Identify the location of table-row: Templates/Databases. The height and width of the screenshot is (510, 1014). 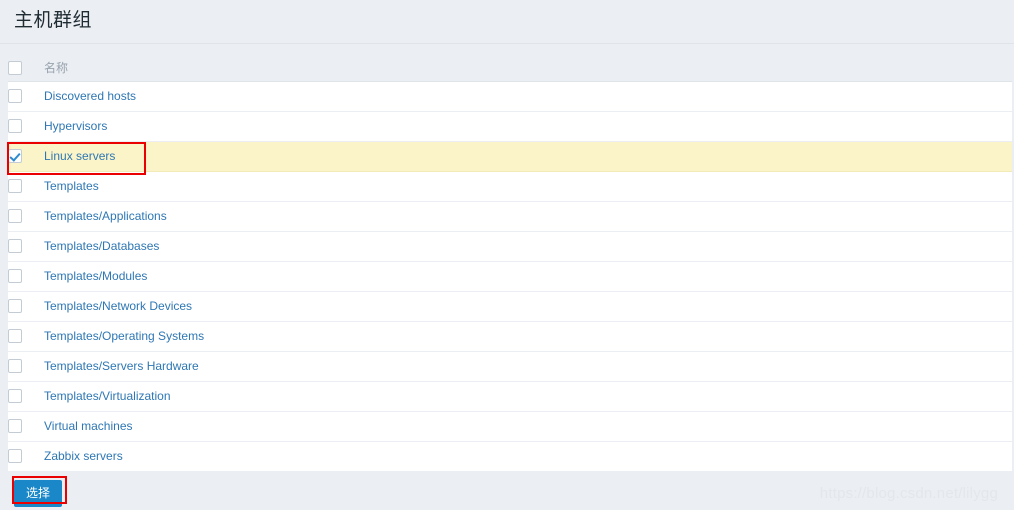
(510, 246).